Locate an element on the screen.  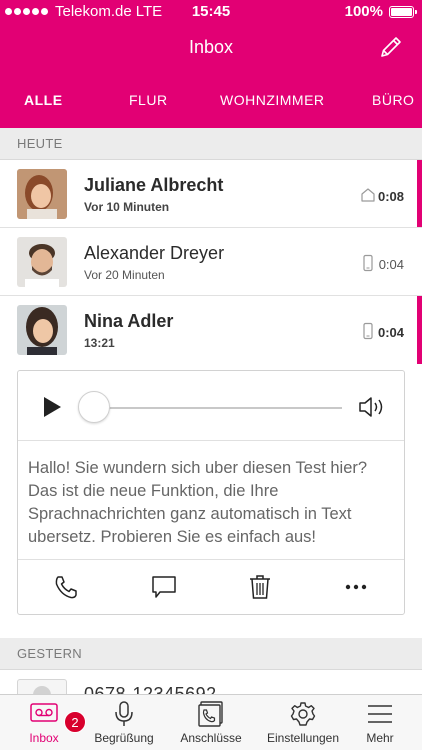
gear-icon is located at coordinates (303, 714).